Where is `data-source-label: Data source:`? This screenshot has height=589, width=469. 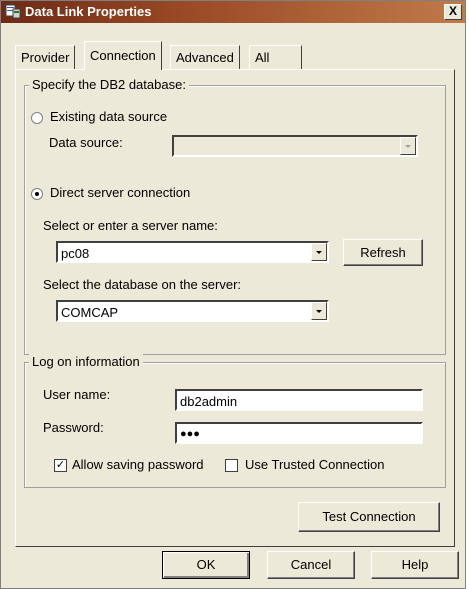
data-source-label: Data source: is located at coordinates (86, 142).